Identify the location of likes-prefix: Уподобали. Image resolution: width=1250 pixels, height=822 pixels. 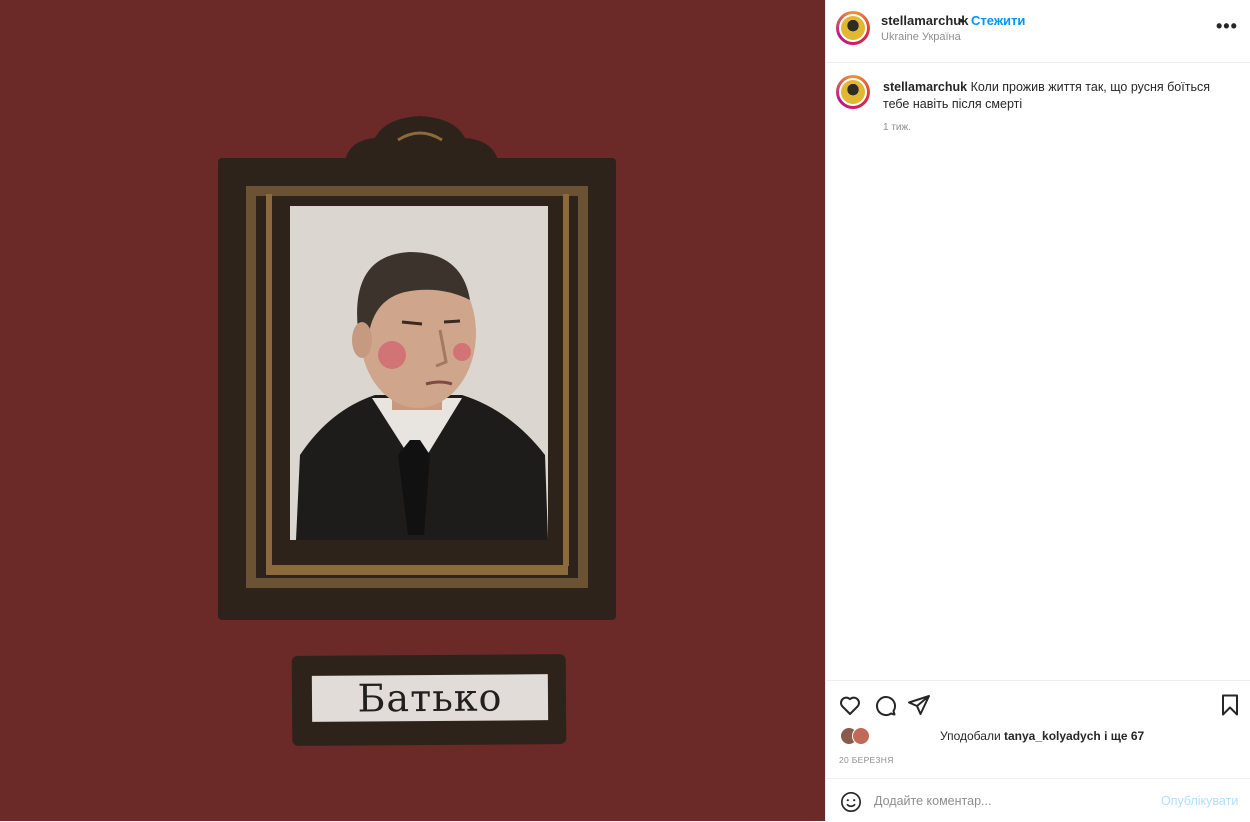
(970, 736).